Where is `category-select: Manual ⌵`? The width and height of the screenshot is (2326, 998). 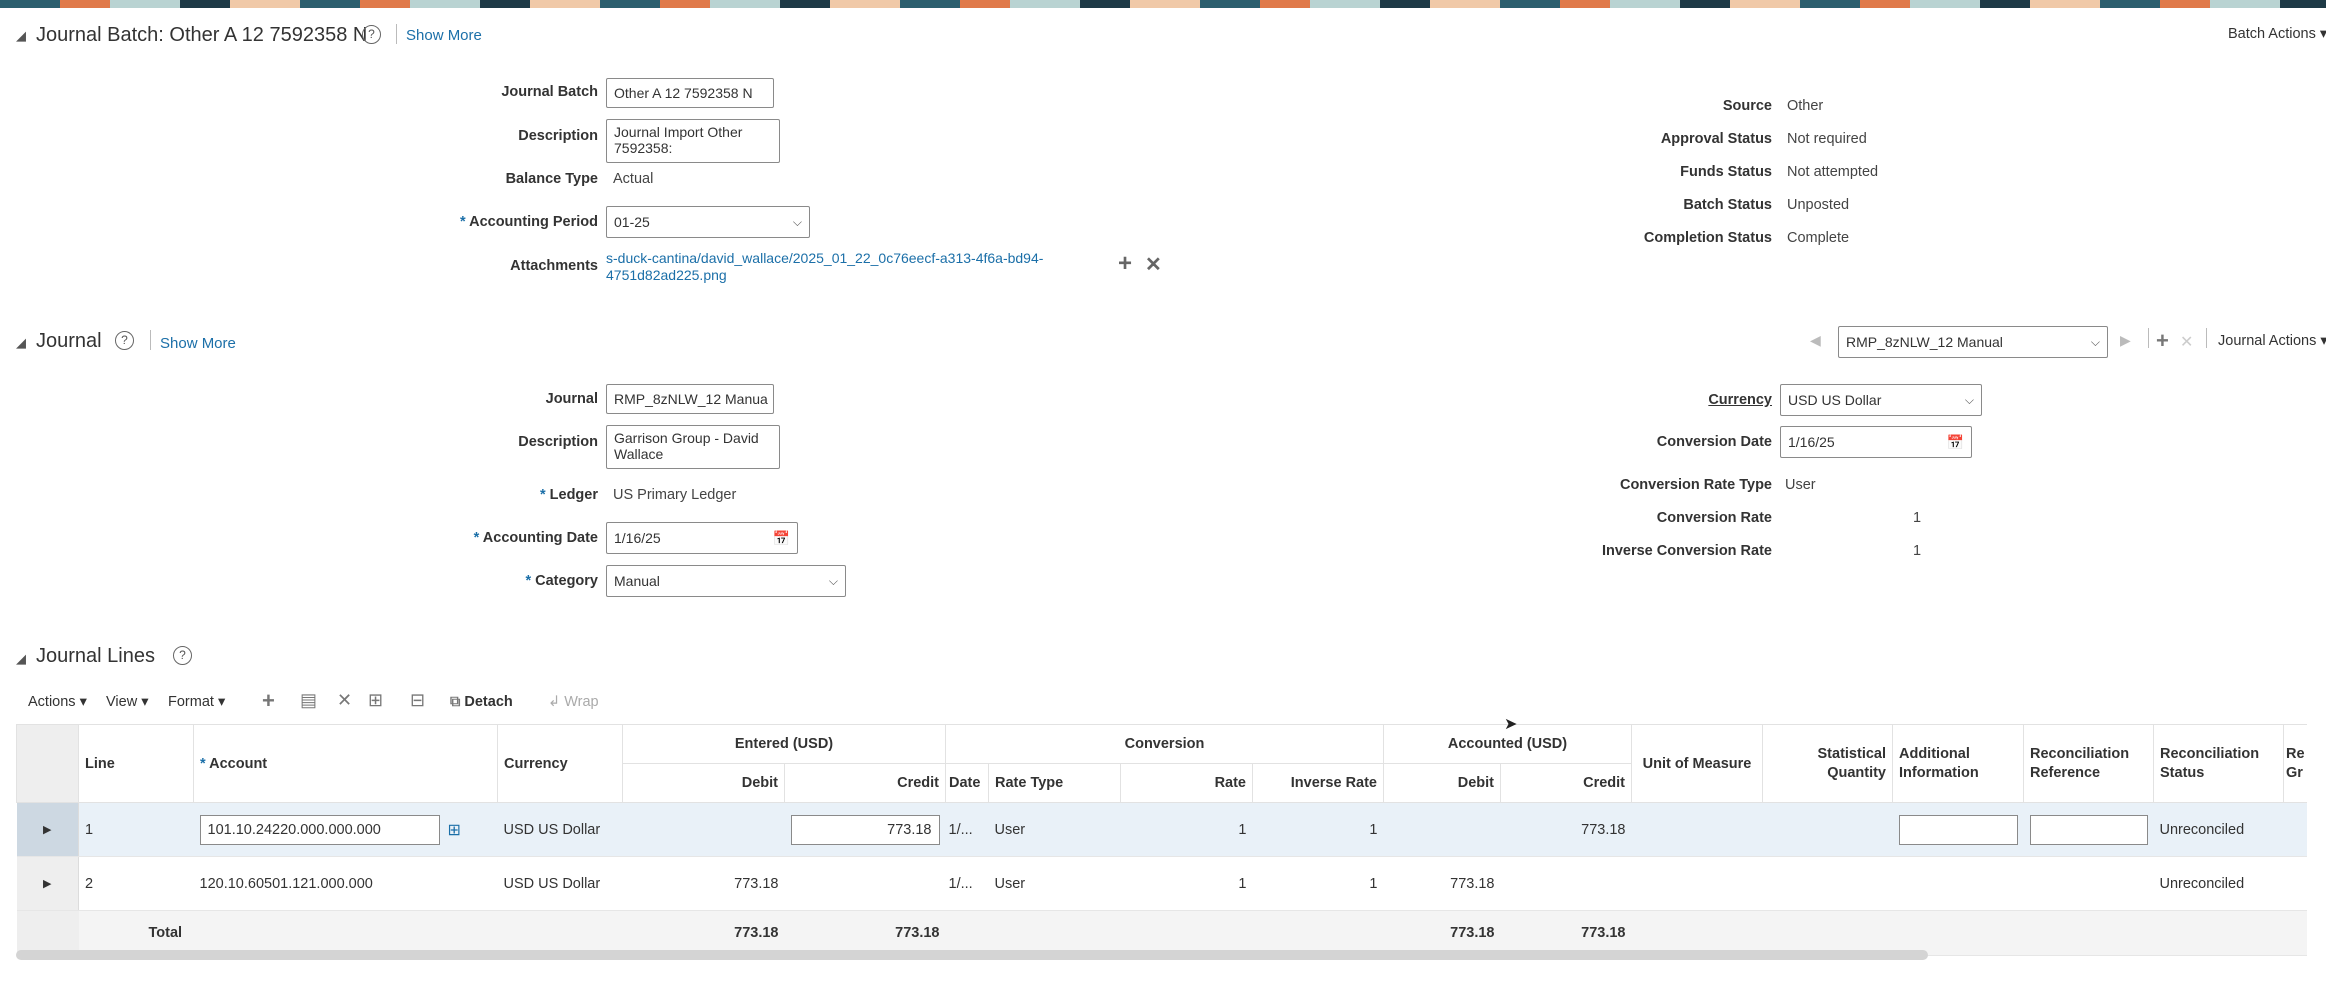 category-select: Manual ⌵ is located at coordinates (726, 581).